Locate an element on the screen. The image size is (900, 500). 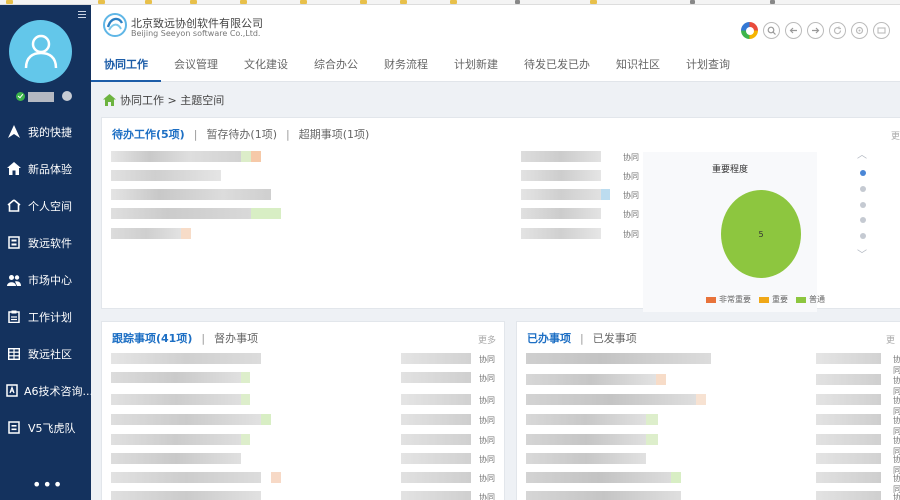
tab-supervise-items: 督办事项 is located at coordinates (236, 338).